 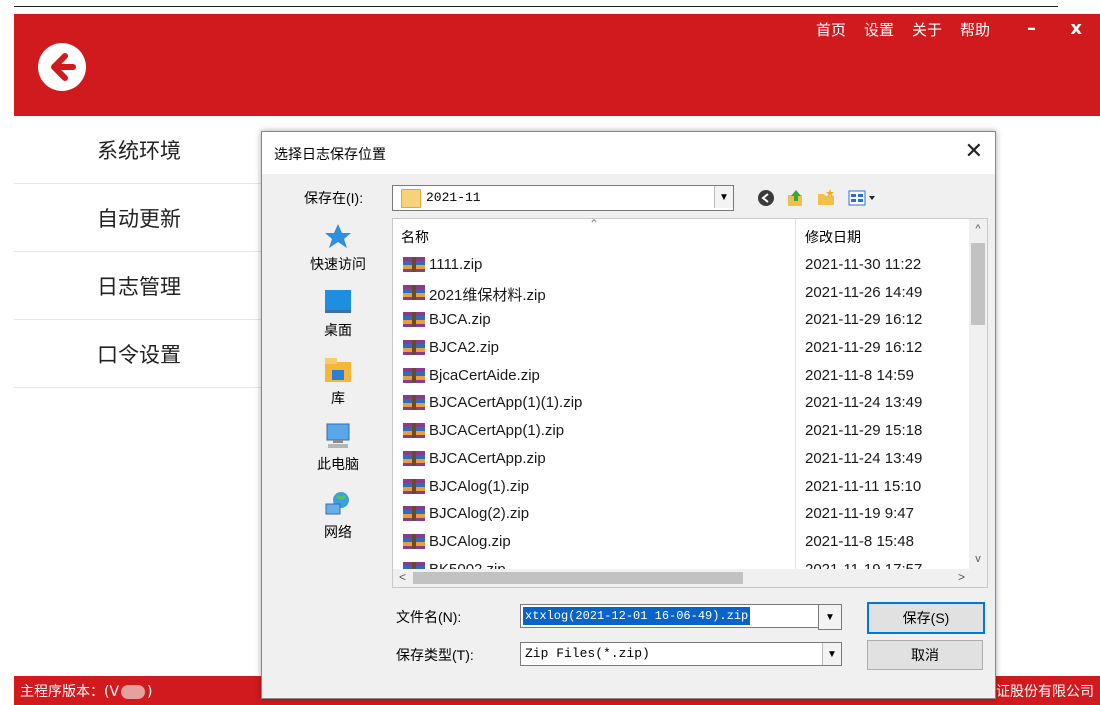 I want to click on file-name: 1111.zip, so click(x=456, y=264).